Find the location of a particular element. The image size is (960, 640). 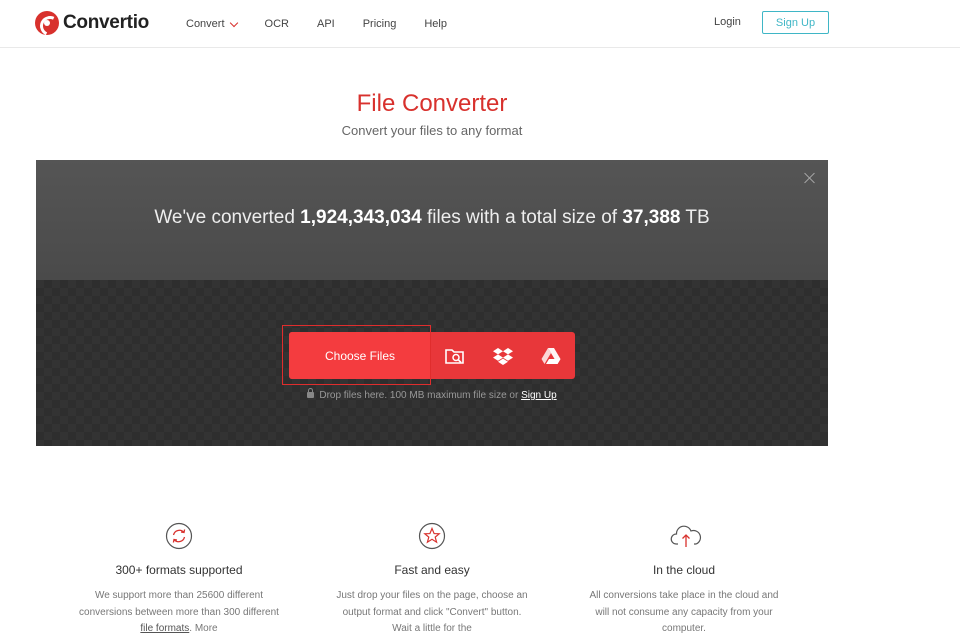

nav-item-pricing: Pricing is located at coordinates (380, 24).